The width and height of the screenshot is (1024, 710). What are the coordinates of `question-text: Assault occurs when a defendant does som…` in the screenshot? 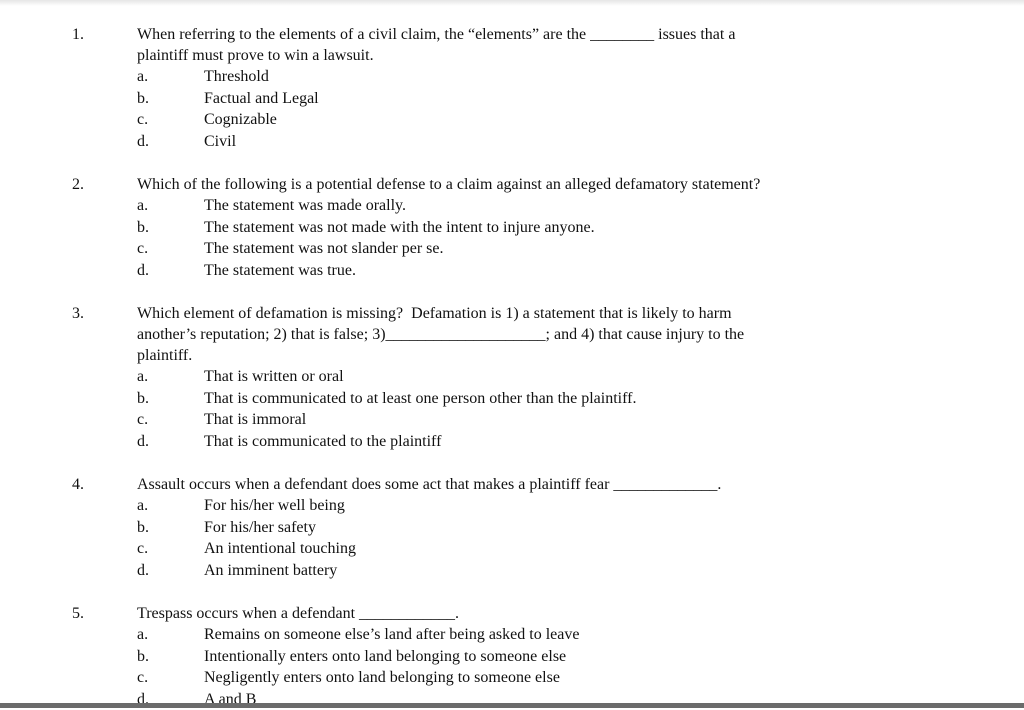 It's located at (429, 484).